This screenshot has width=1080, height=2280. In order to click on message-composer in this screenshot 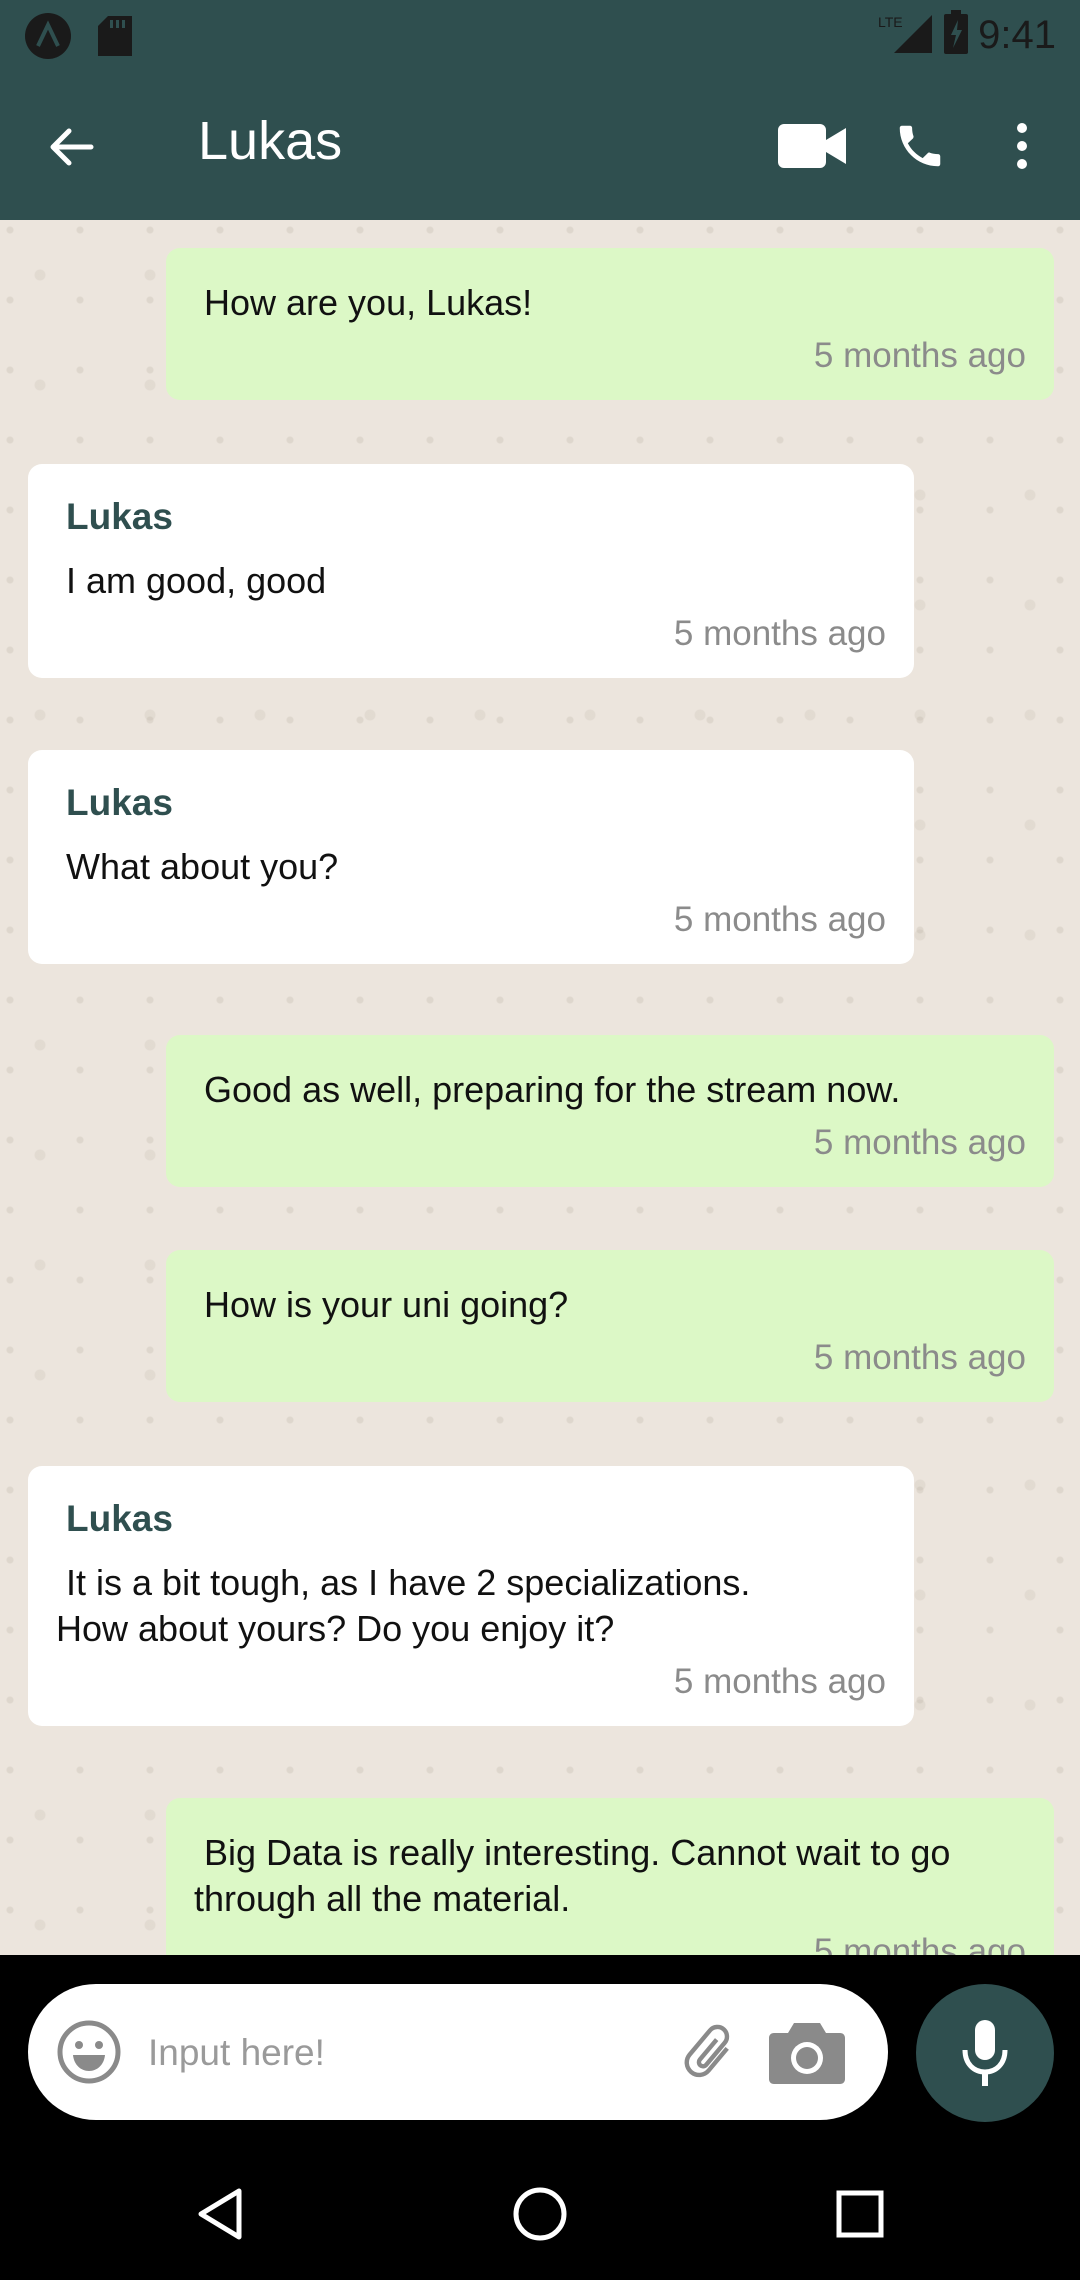, I will do `click(458, 2052)`.